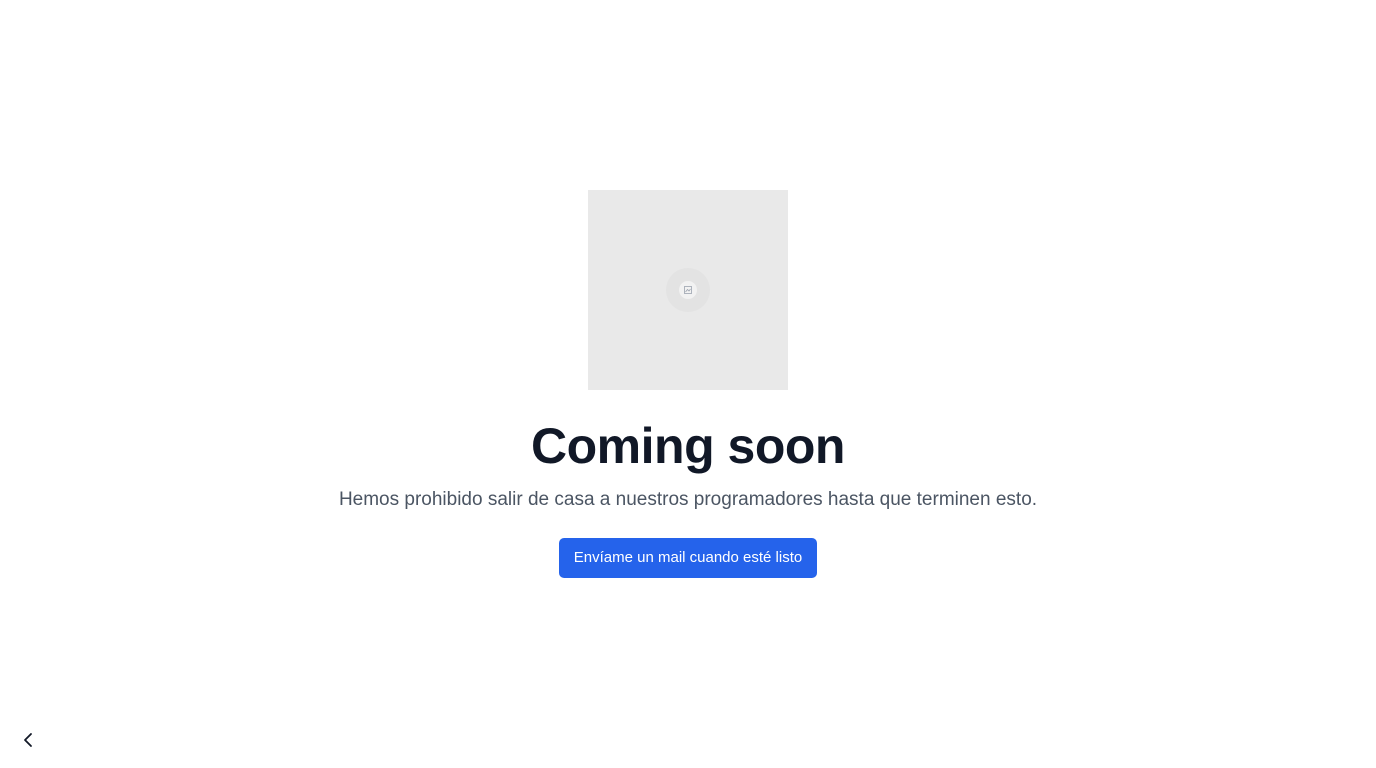  I want to click on back-button, so click(28, 740).